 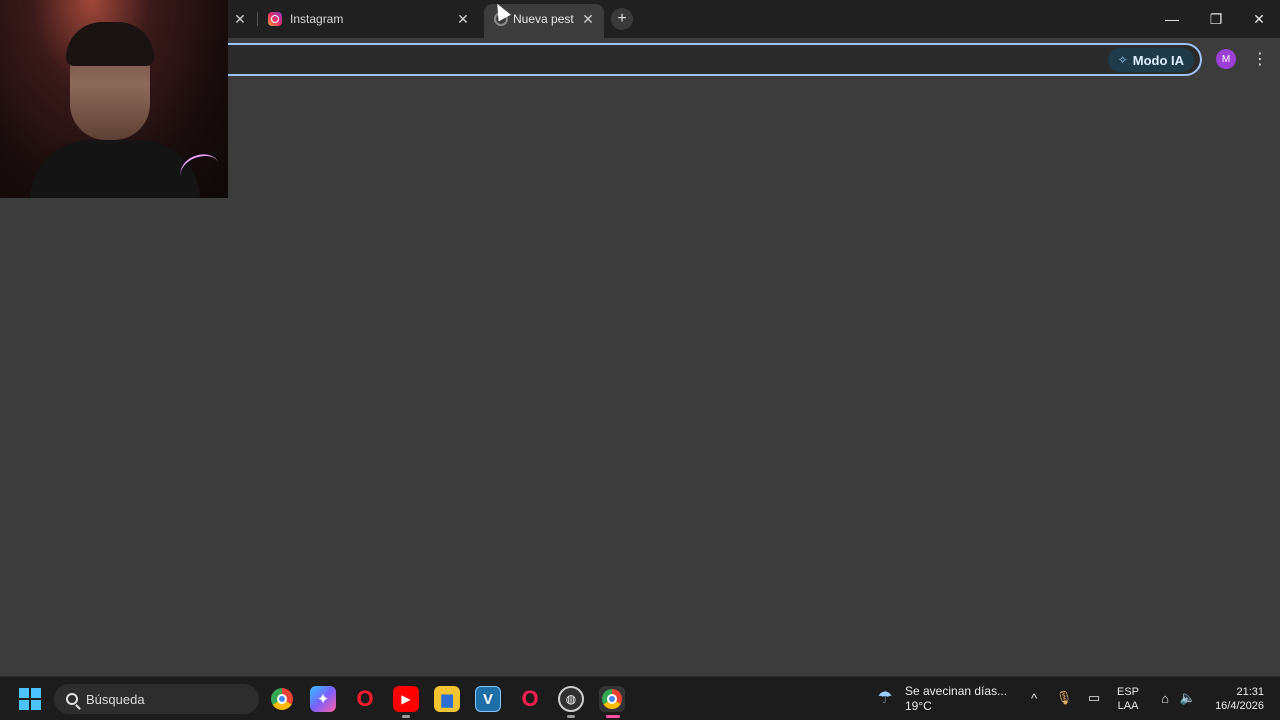 What do you see at coordinates (676, 59) in the screenshot?
I see `omnibox: ✧ Modo IA` at bounding box center [676, 59].